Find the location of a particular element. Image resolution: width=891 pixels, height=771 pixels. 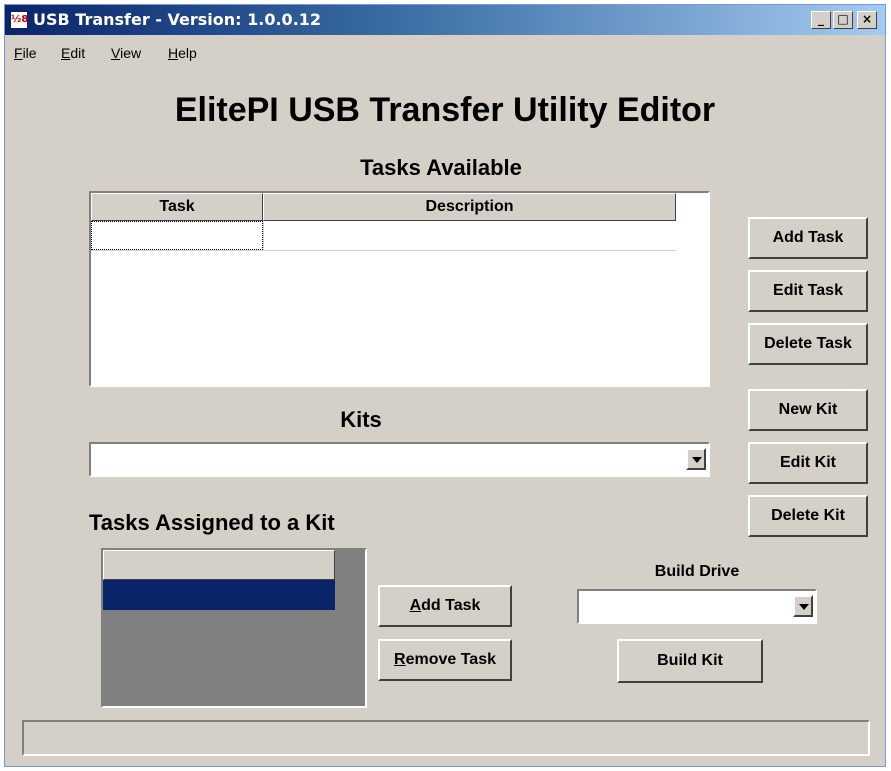

tasks-assigned-list is located at coordinates (234, 628).